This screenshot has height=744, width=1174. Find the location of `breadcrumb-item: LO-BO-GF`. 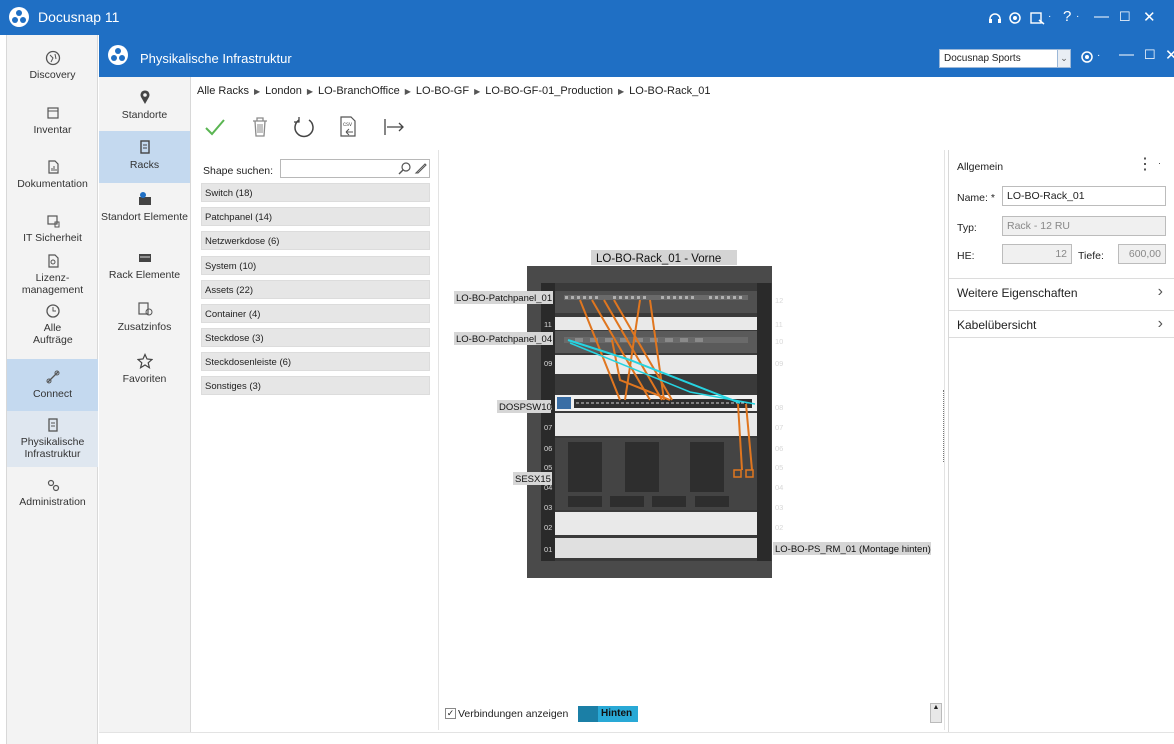

breadcrumb-item: LO-BO-GF is located at coordinates (442, 91).